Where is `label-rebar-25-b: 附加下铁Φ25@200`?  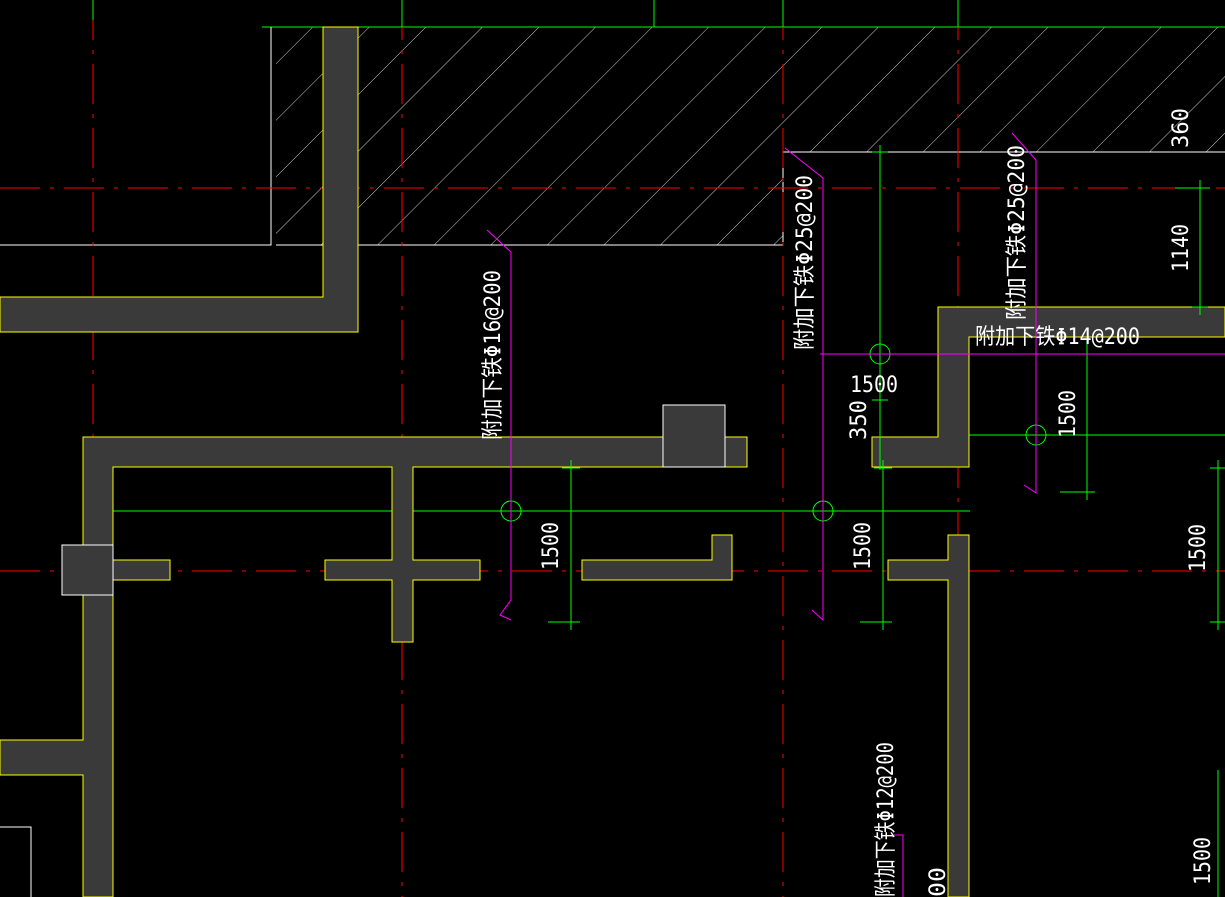 label-rebar-25-b: 附加下铁Φ25@200 is located at coordinates (1017, 232).